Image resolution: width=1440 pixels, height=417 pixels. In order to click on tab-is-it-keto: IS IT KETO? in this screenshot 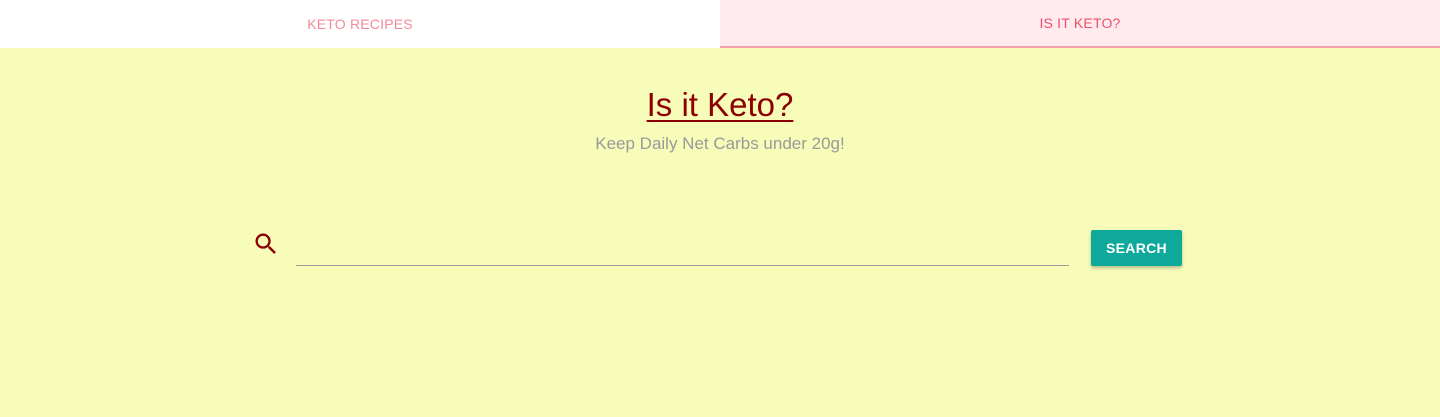, I will do `click(1080, 24)`.